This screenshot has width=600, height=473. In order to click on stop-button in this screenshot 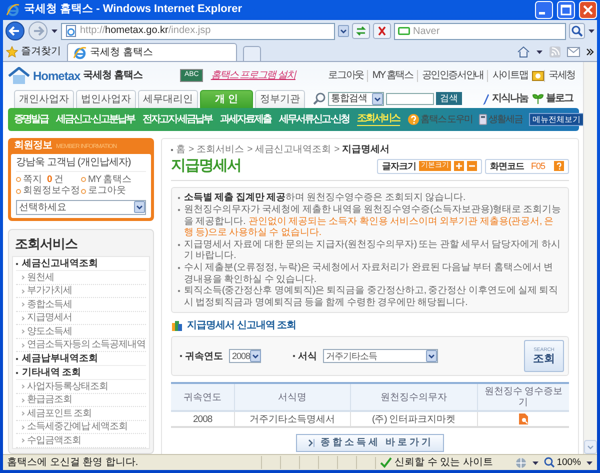, I will do `click(382, 31)`.